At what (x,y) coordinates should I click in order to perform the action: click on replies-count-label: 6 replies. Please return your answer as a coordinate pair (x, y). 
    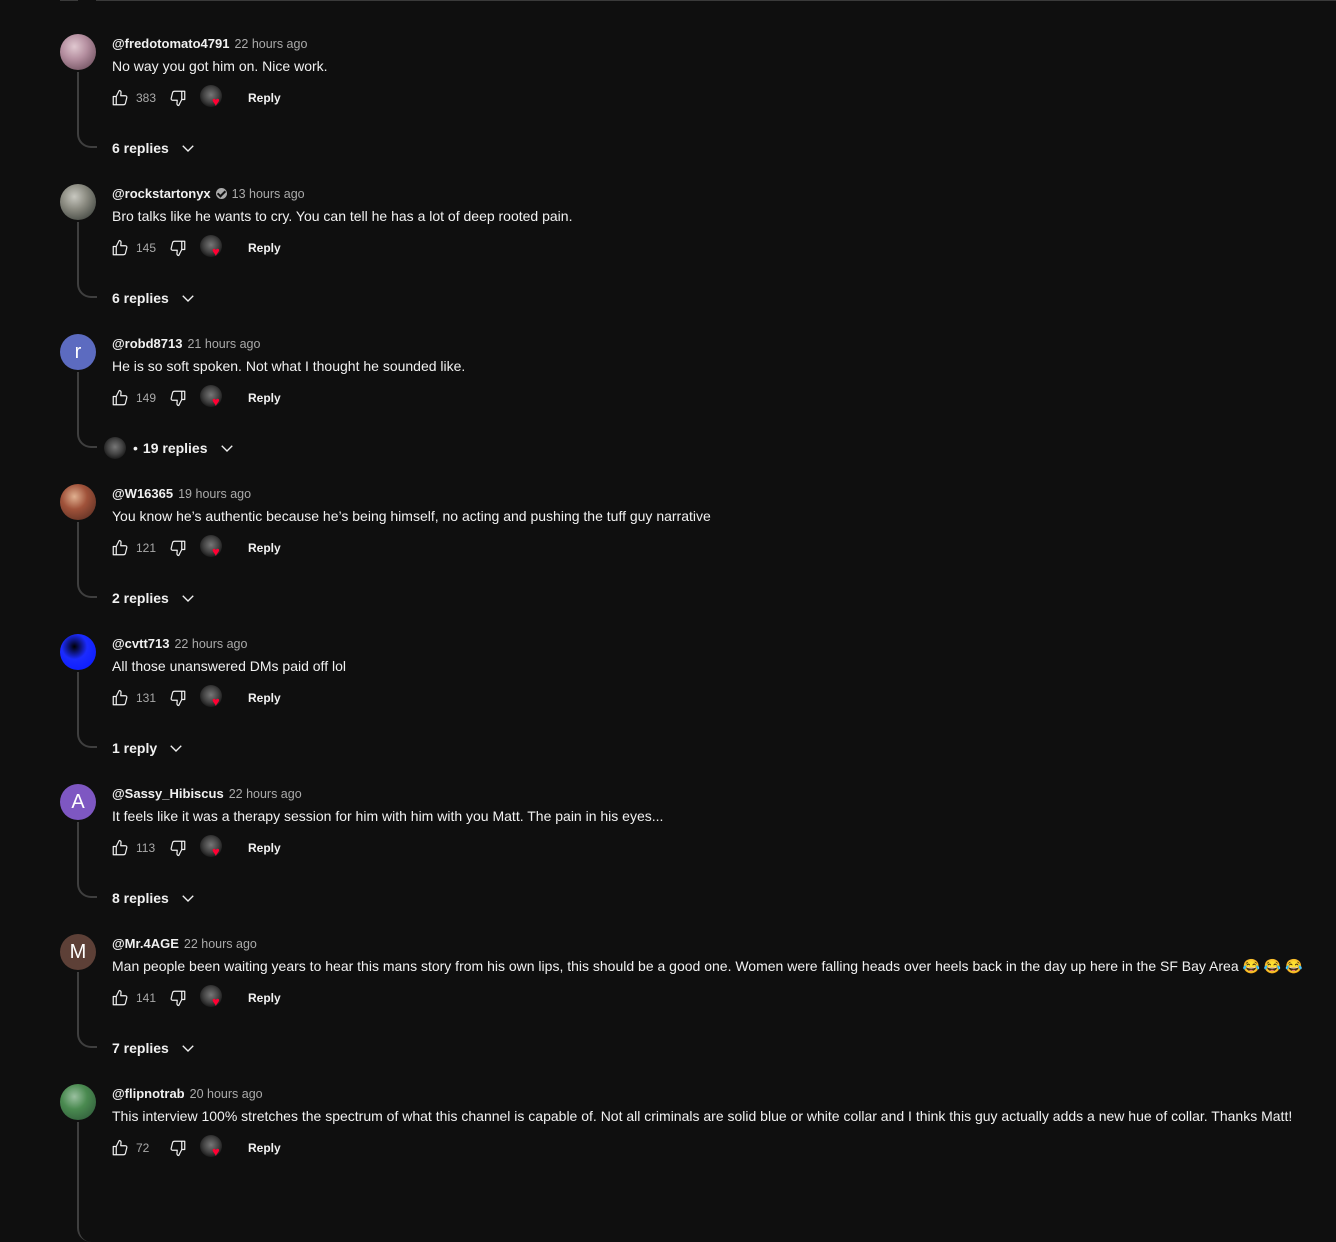
    Looking at the image, I should click on (140, 148).